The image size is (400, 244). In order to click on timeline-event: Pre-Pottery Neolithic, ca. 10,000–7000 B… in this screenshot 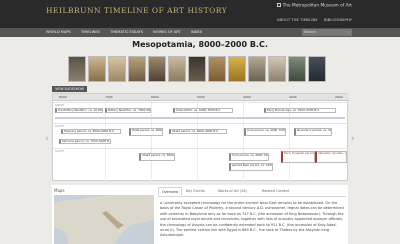, I will do `click(79, 110)`.